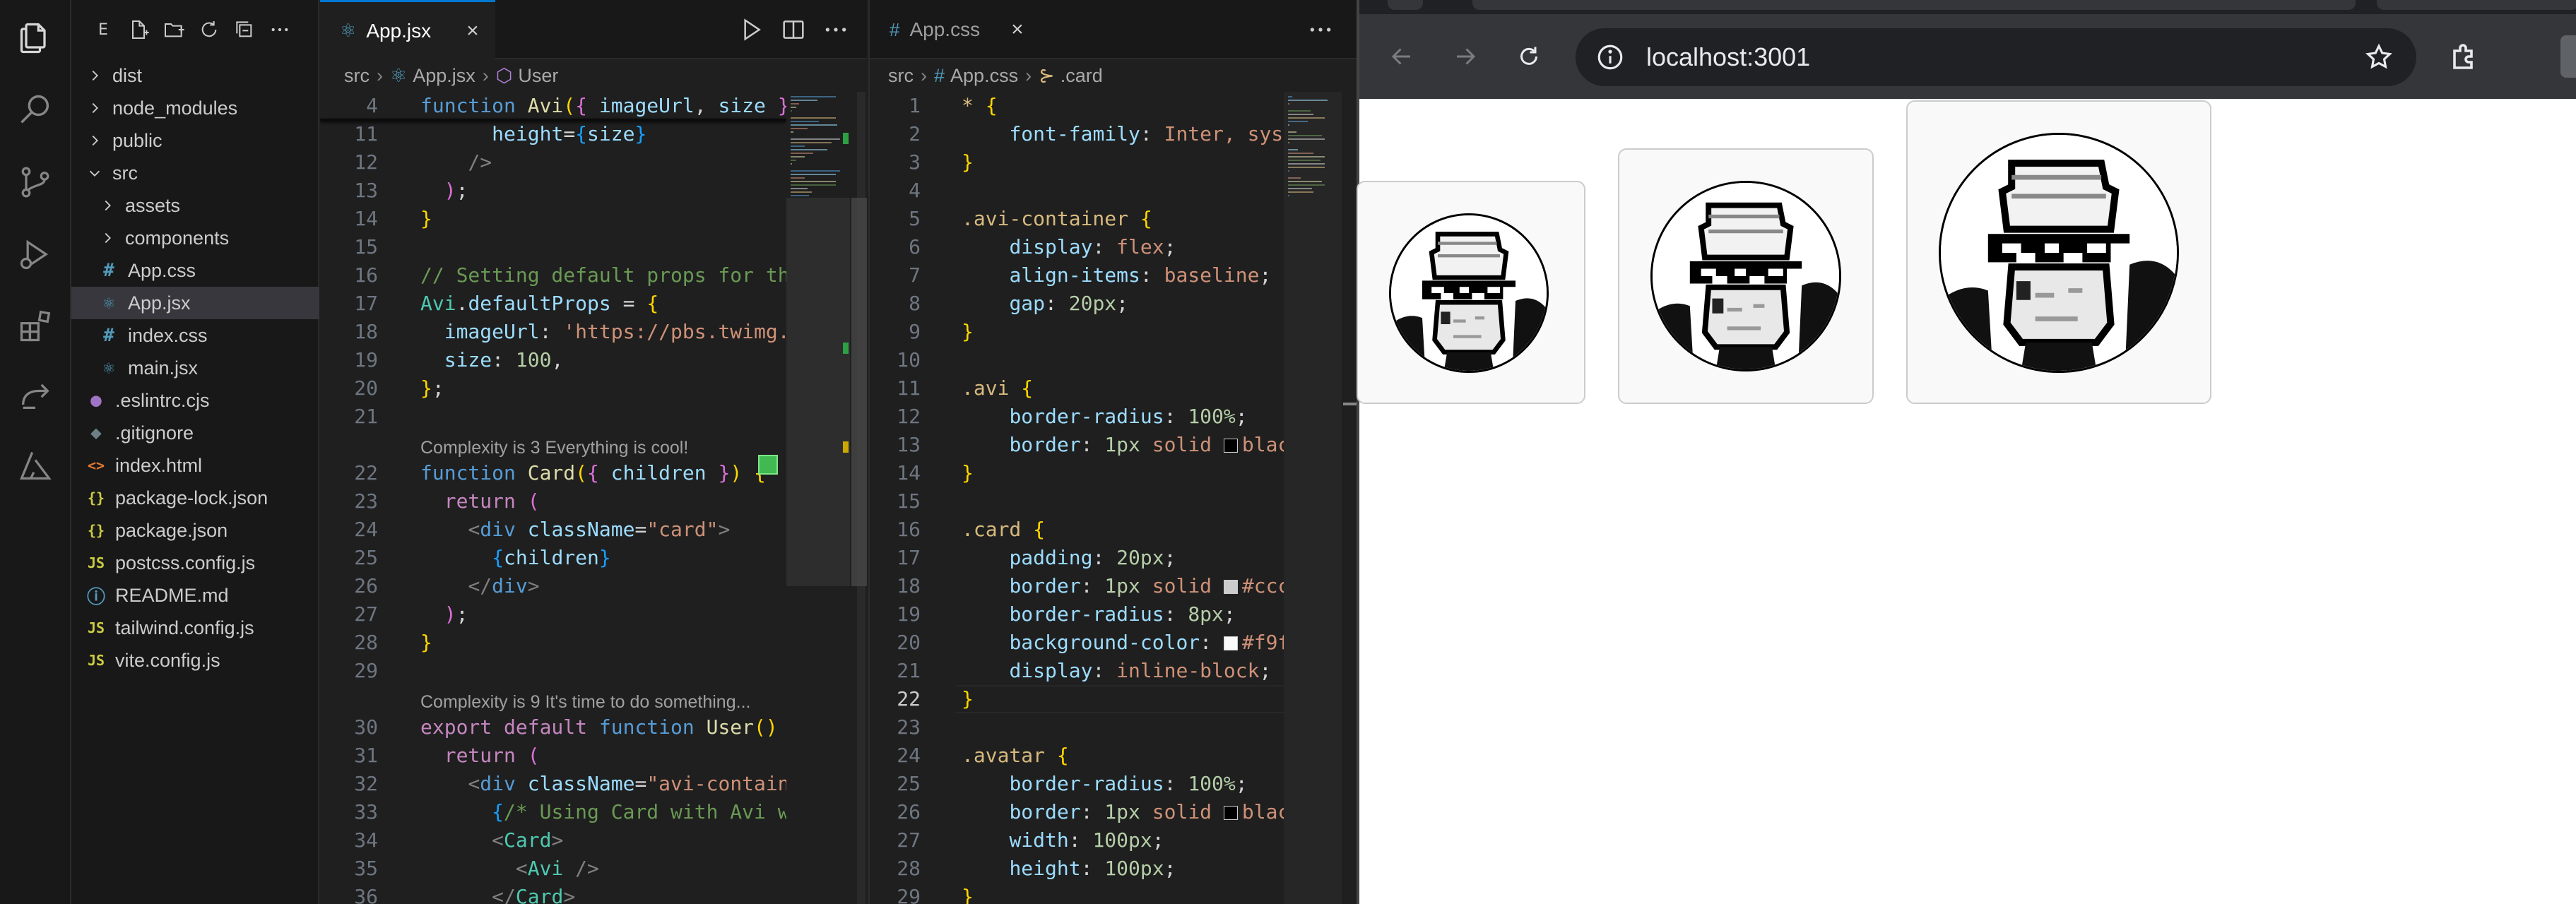 The width and height of the screenshot is (2576, 904). Describe the element at coordinates (195, 368) in the screenshot. I see `tree-item: ⚛ main.jsx` at that location.